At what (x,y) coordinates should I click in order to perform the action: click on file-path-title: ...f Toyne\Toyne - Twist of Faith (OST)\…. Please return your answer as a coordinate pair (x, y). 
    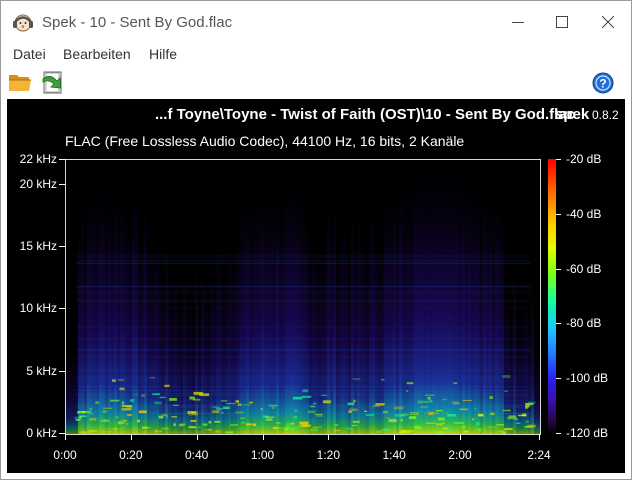
    Looking at the image, I should click on (364, 114).